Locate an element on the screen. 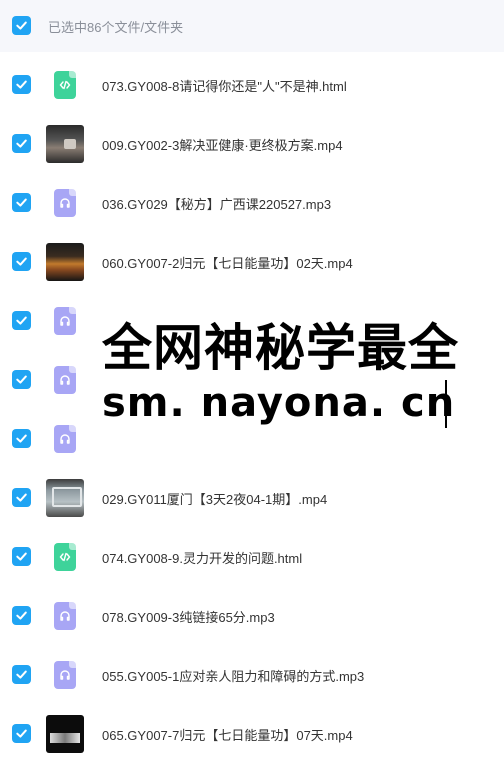 The height and width of the screenshot is (763, 504). file-row: 065.GY007-7归元【七日能量功】07天.mp4 is located at coordinates (252, 733).